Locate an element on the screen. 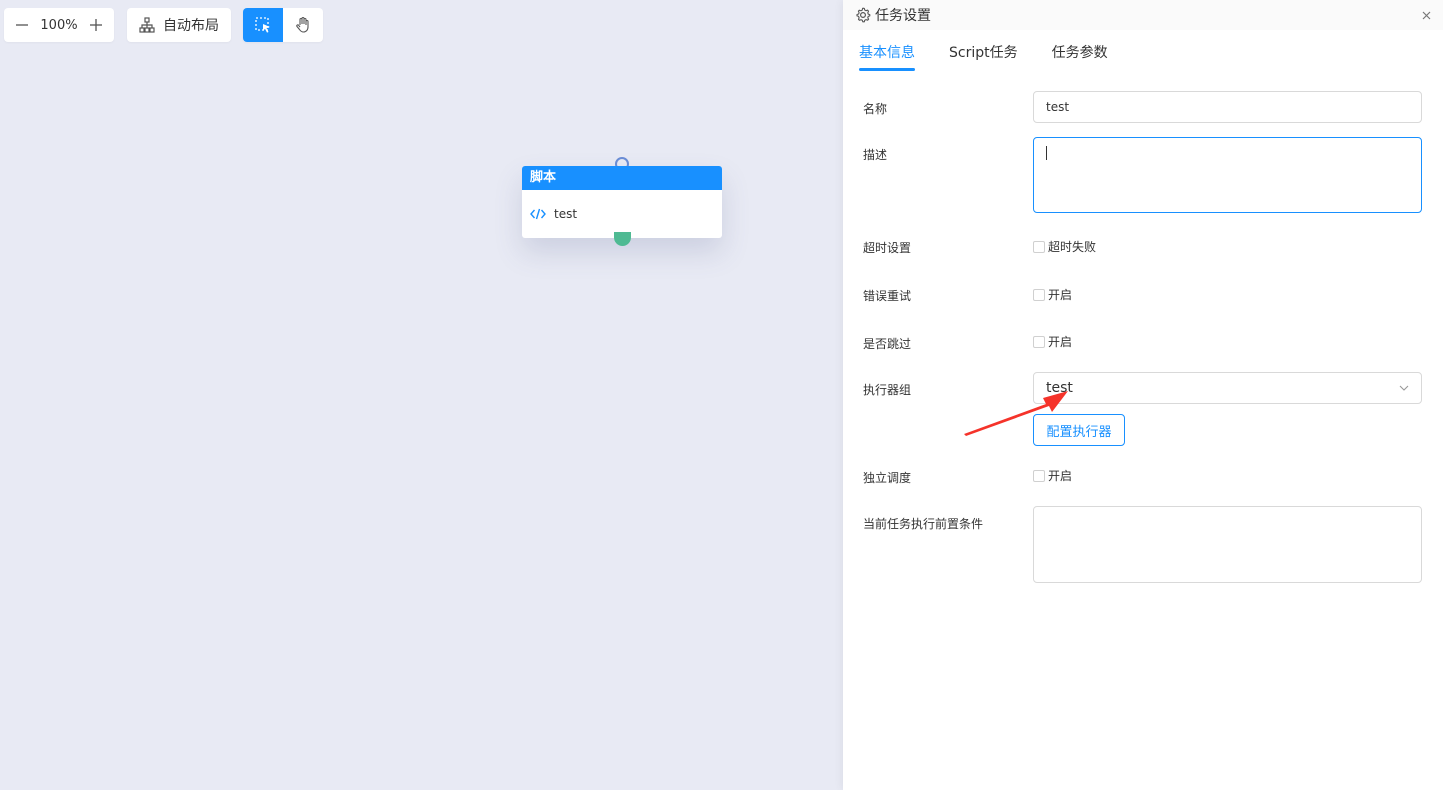  auto-layout-label: 自动布局 is located at coordinates (191, 26).